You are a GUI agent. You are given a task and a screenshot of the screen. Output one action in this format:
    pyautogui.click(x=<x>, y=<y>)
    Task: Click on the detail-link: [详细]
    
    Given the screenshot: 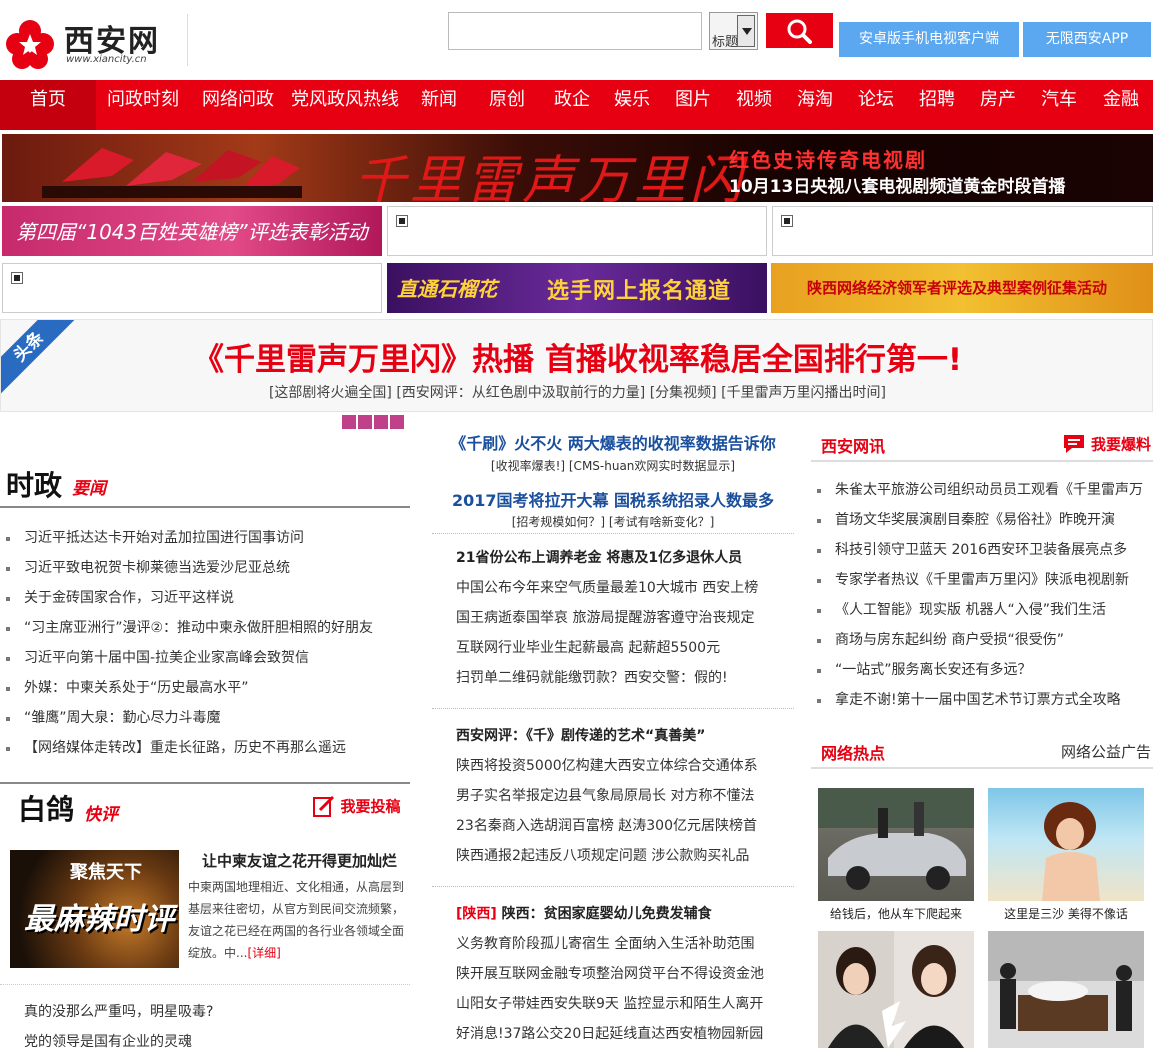 What is the action you would take?
    pyautogui.click(x=263, y=953)
    